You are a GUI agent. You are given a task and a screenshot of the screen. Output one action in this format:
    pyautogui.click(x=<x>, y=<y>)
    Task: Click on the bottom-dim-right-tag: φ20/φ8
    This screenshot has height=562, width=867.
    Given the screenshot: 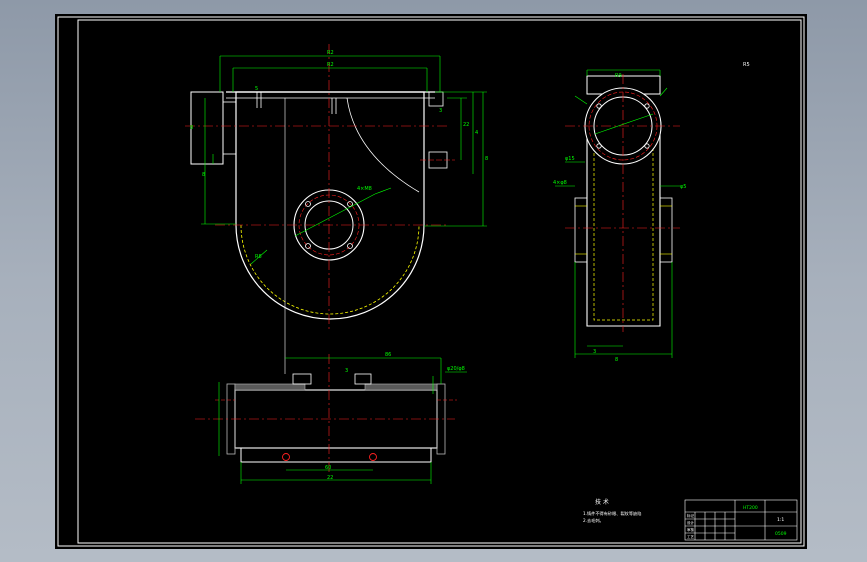 What is the action you would take?
    pyautogui.click(x=456, y=369)
    